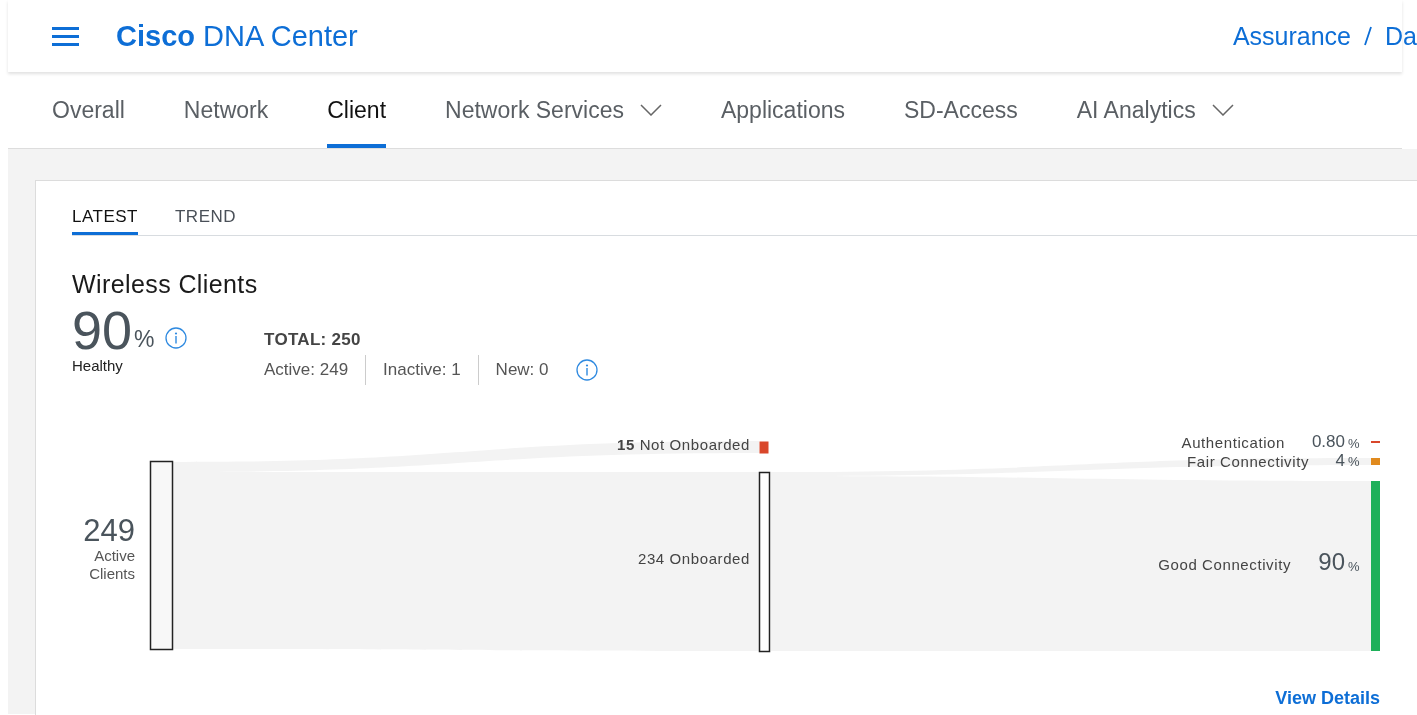 The image size is (1417, 715). Describe the element at coordinates (1292, 36) in the screenshot. I see `breadcrumb-link: Assurance` at that location.